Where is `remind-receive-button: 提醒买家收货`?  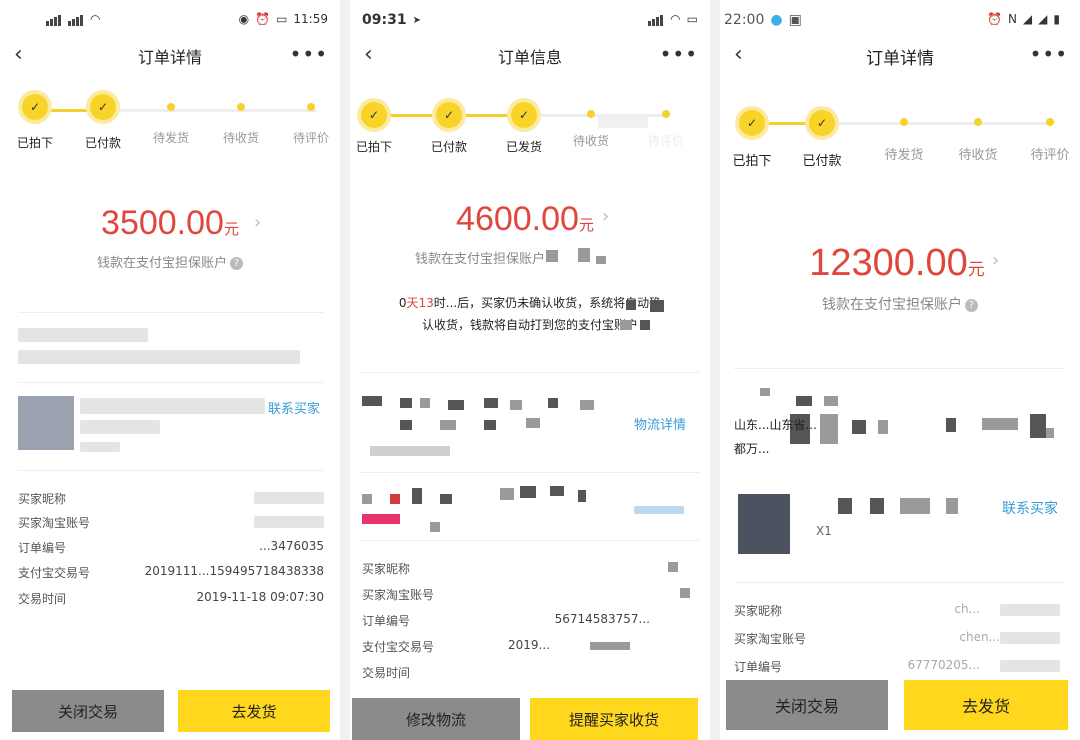
remind-receive-button: 提醒买家收货 is located at coordinates (614, 719).